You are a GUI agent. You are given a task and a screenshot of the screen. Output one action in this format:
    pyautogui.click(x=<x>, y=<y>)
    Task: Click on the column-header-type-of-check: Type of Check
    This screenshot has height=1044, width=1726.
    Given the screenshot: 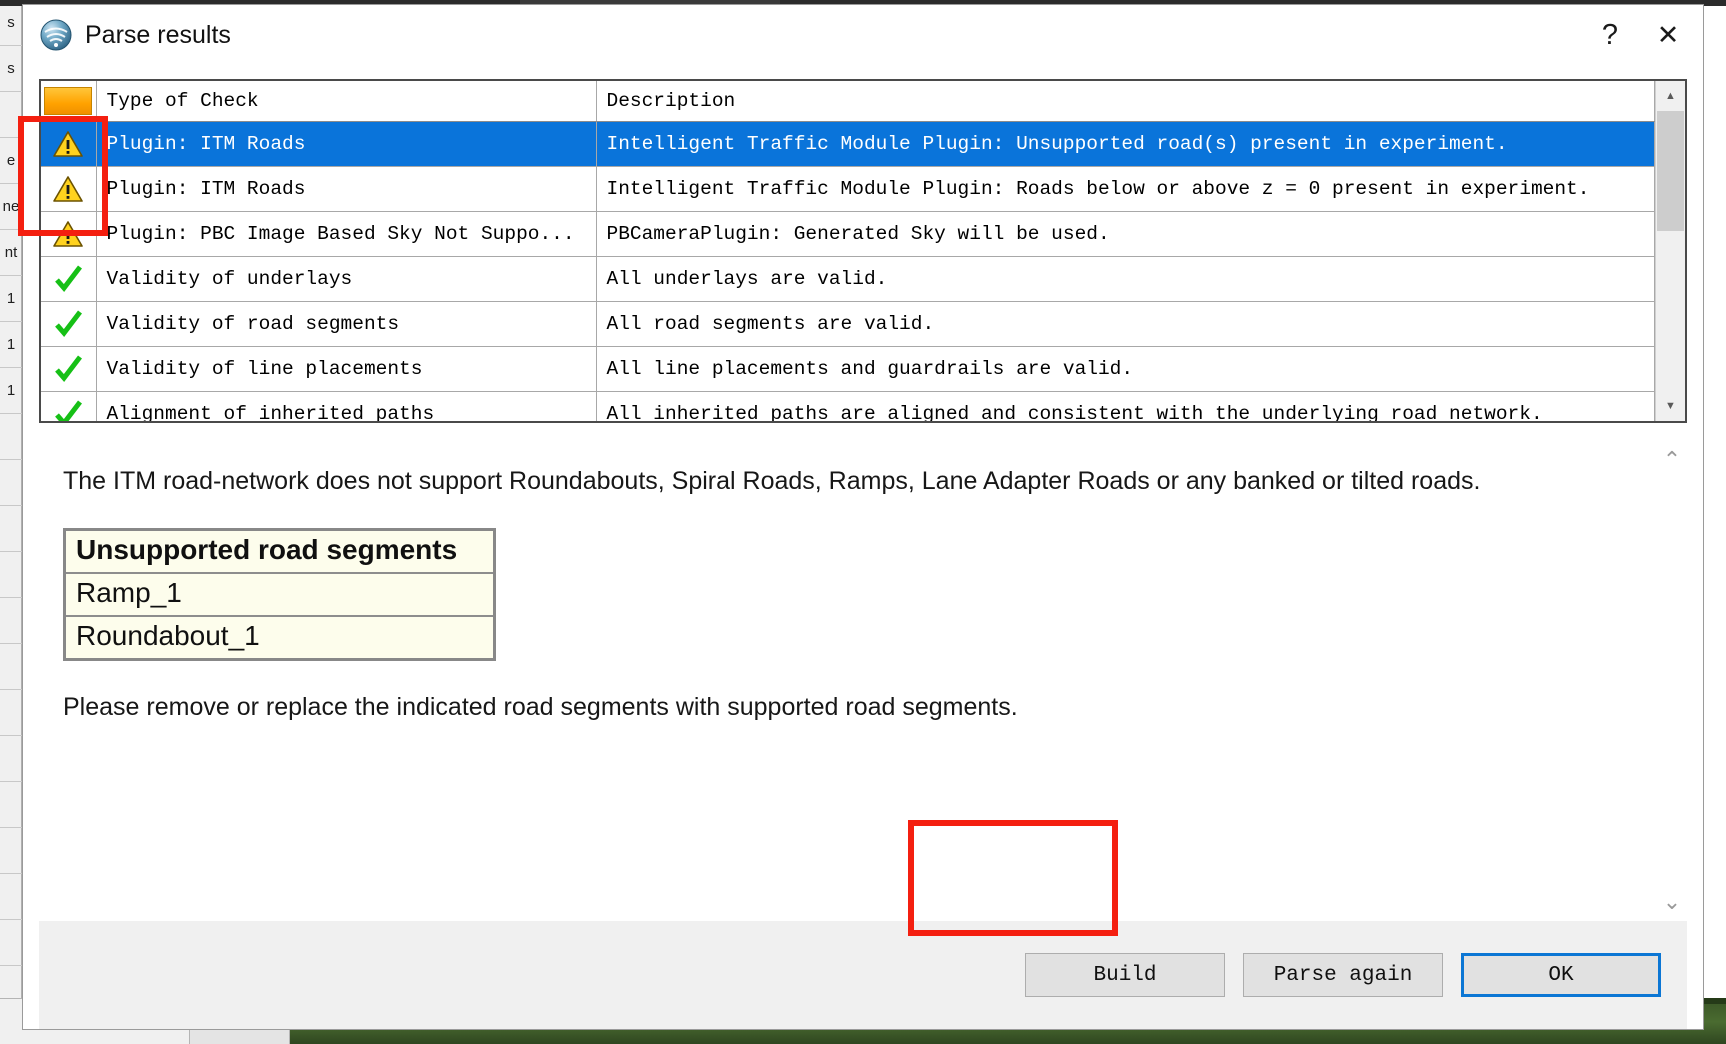 What is the action you would take?
    pyautogui.click(x=346, y=101)
    